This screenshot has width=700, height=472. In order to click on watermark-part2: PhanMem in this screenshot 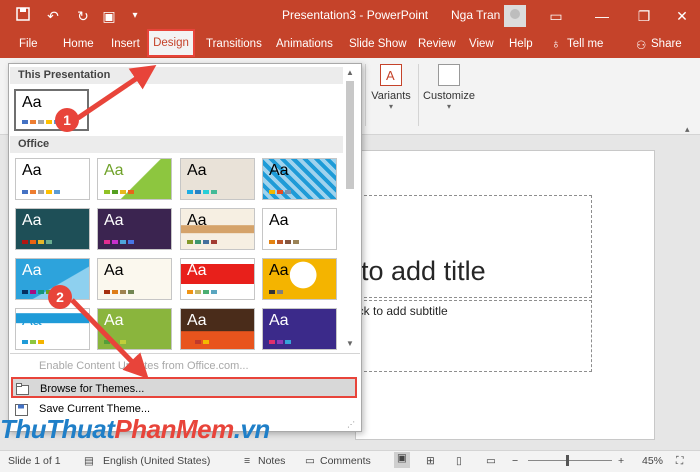, I will do `click(174, 429)`.